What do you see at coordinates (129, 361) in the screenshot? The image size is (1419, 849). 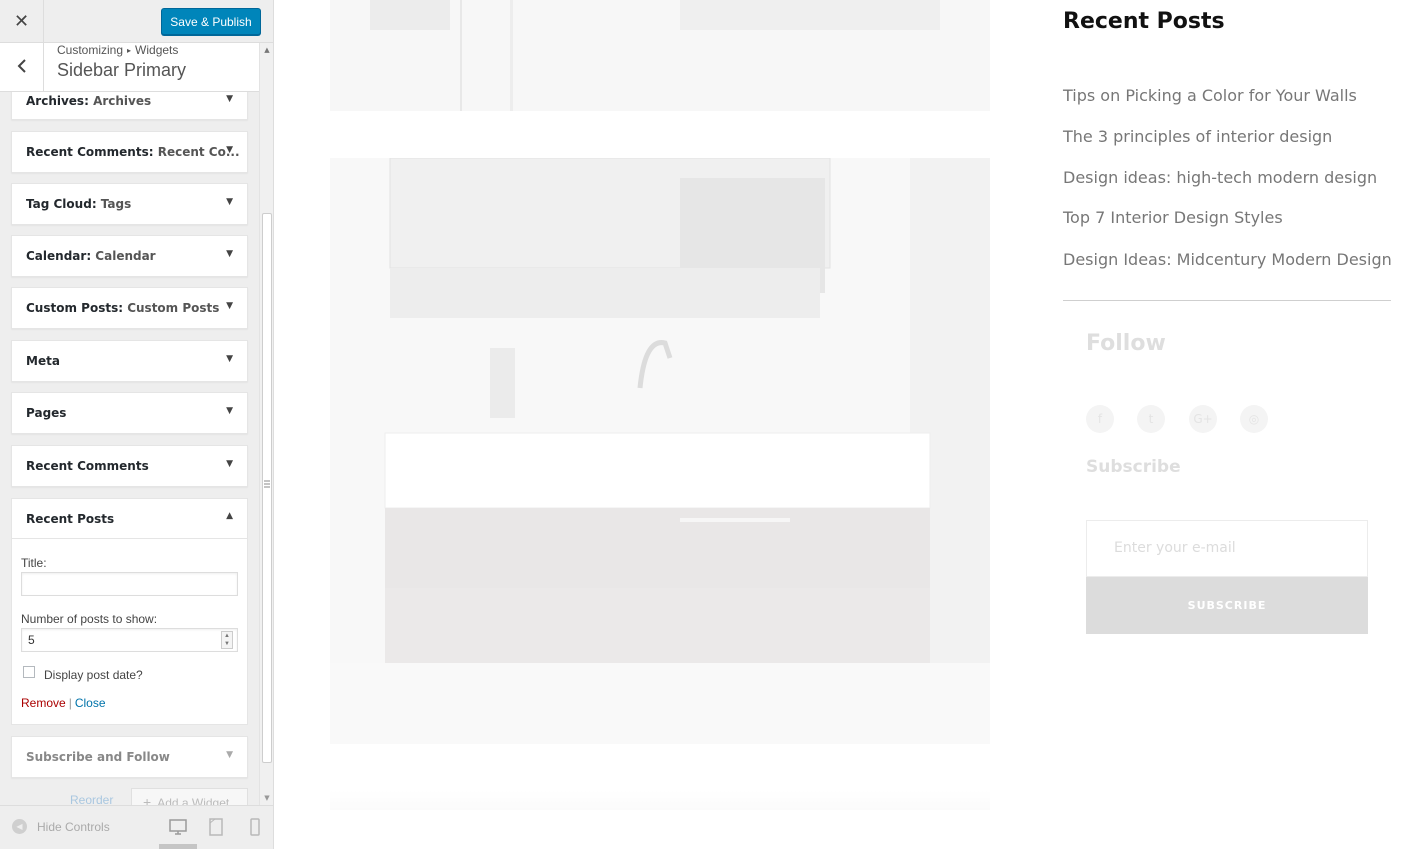 I see `widget-meta: Meta ▼` at bounding box center [129, 361].